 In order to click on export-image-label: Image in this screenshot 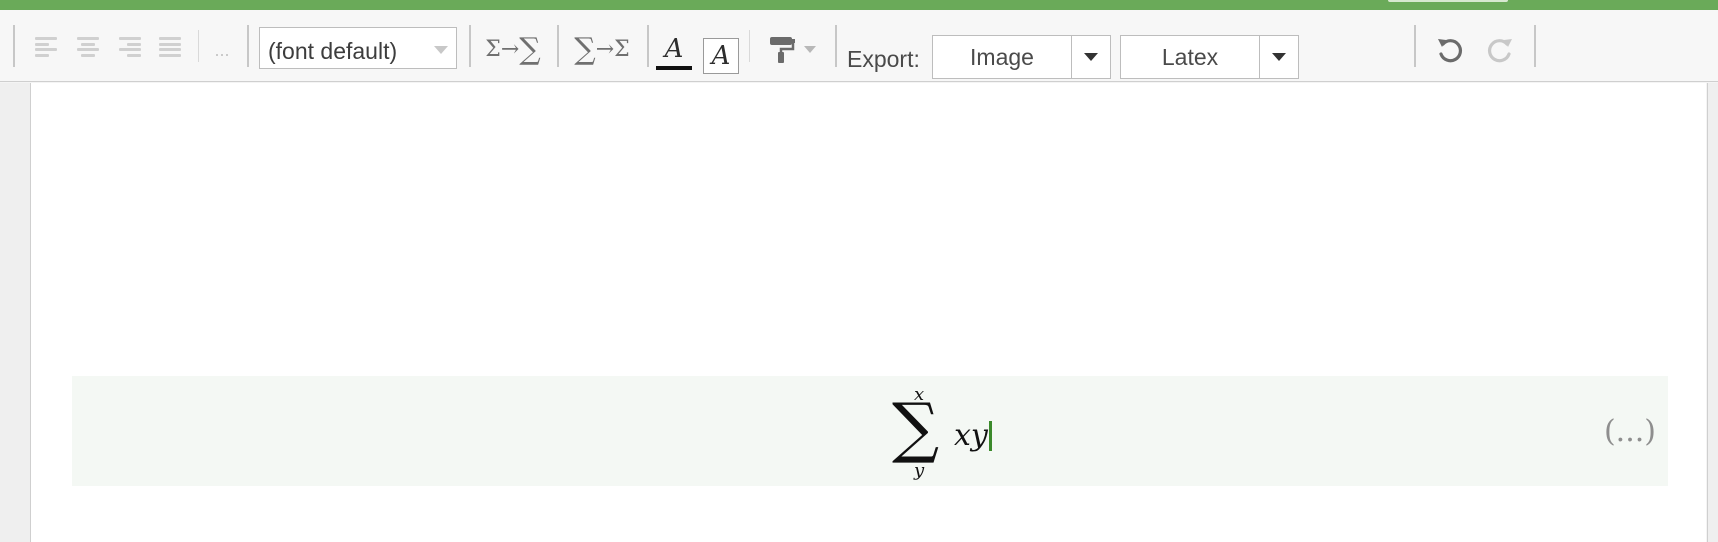, I will do `click(1002, 56)`.